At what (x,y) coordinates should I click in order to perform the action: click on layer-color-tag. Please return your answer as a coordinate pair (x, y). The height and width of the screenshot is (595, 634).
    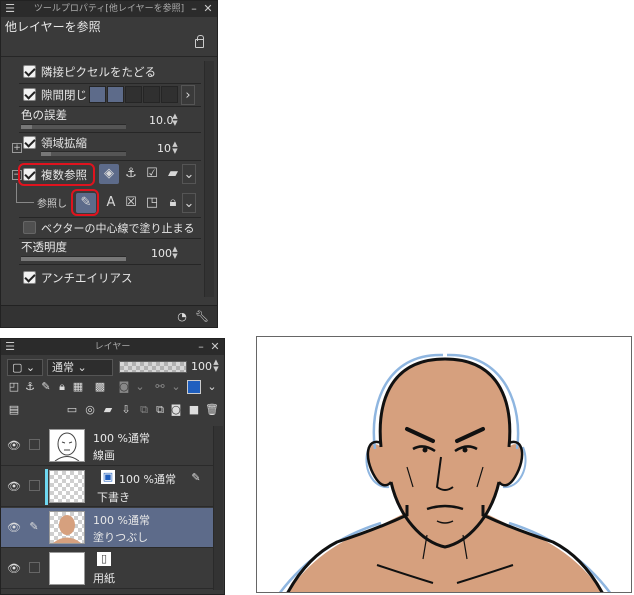
    Looking at the image, I should click on (46, 487).